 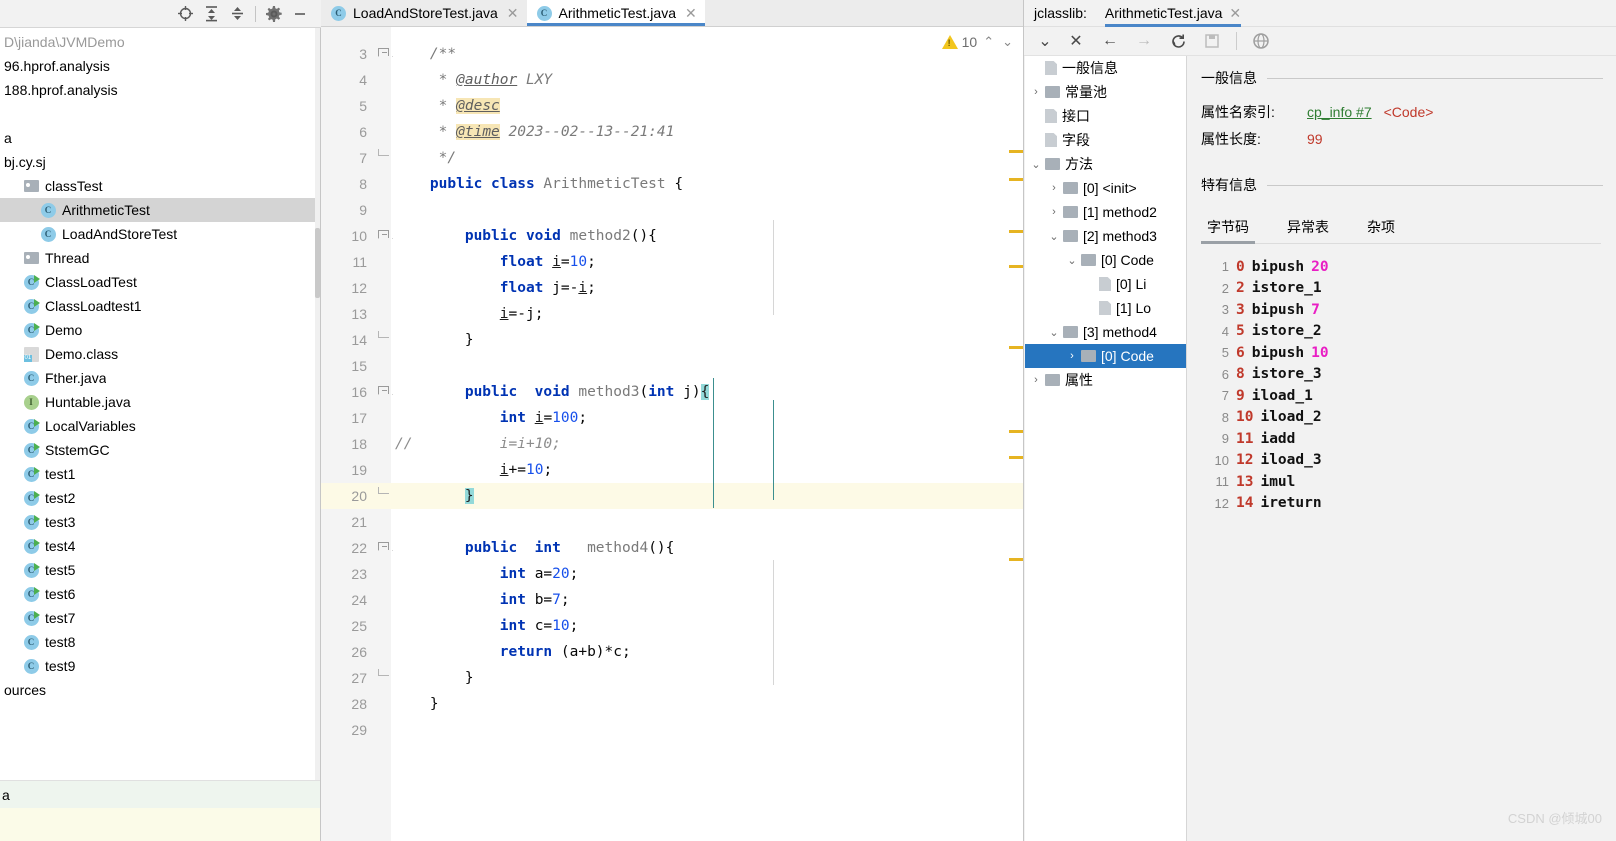 What do you see at coordinates (185, 14) in the screenshot?
I see `locate-target-icon` at bounding box center [185, 14].